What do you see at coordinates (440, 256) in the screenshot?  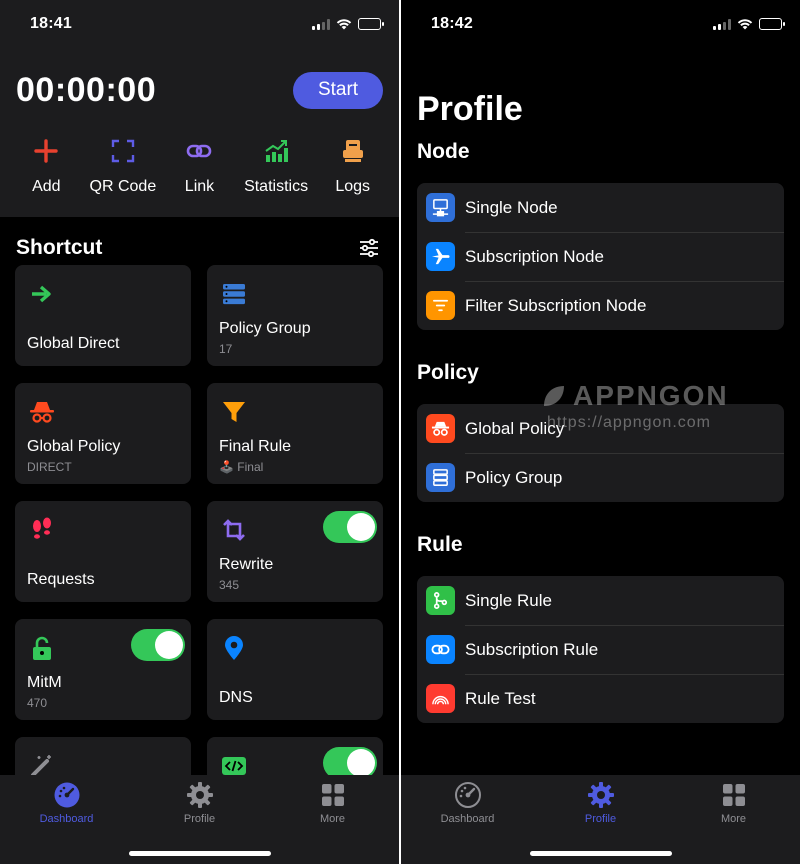 I see `airplane-icon` at bounding box center [440, 256].